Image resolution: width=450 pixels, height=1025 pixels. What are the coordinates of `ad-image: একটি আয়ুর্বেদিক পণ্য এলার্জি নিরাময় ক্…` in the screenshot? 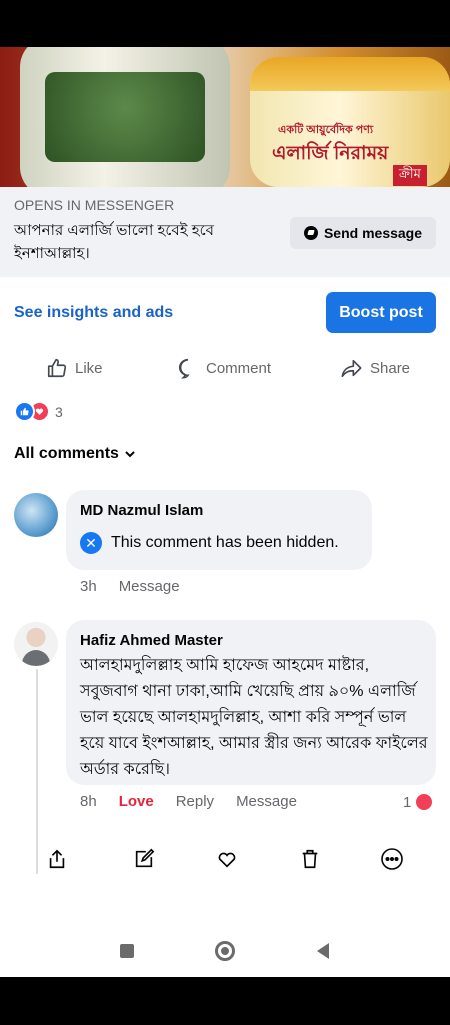 It's located at (225, 117).